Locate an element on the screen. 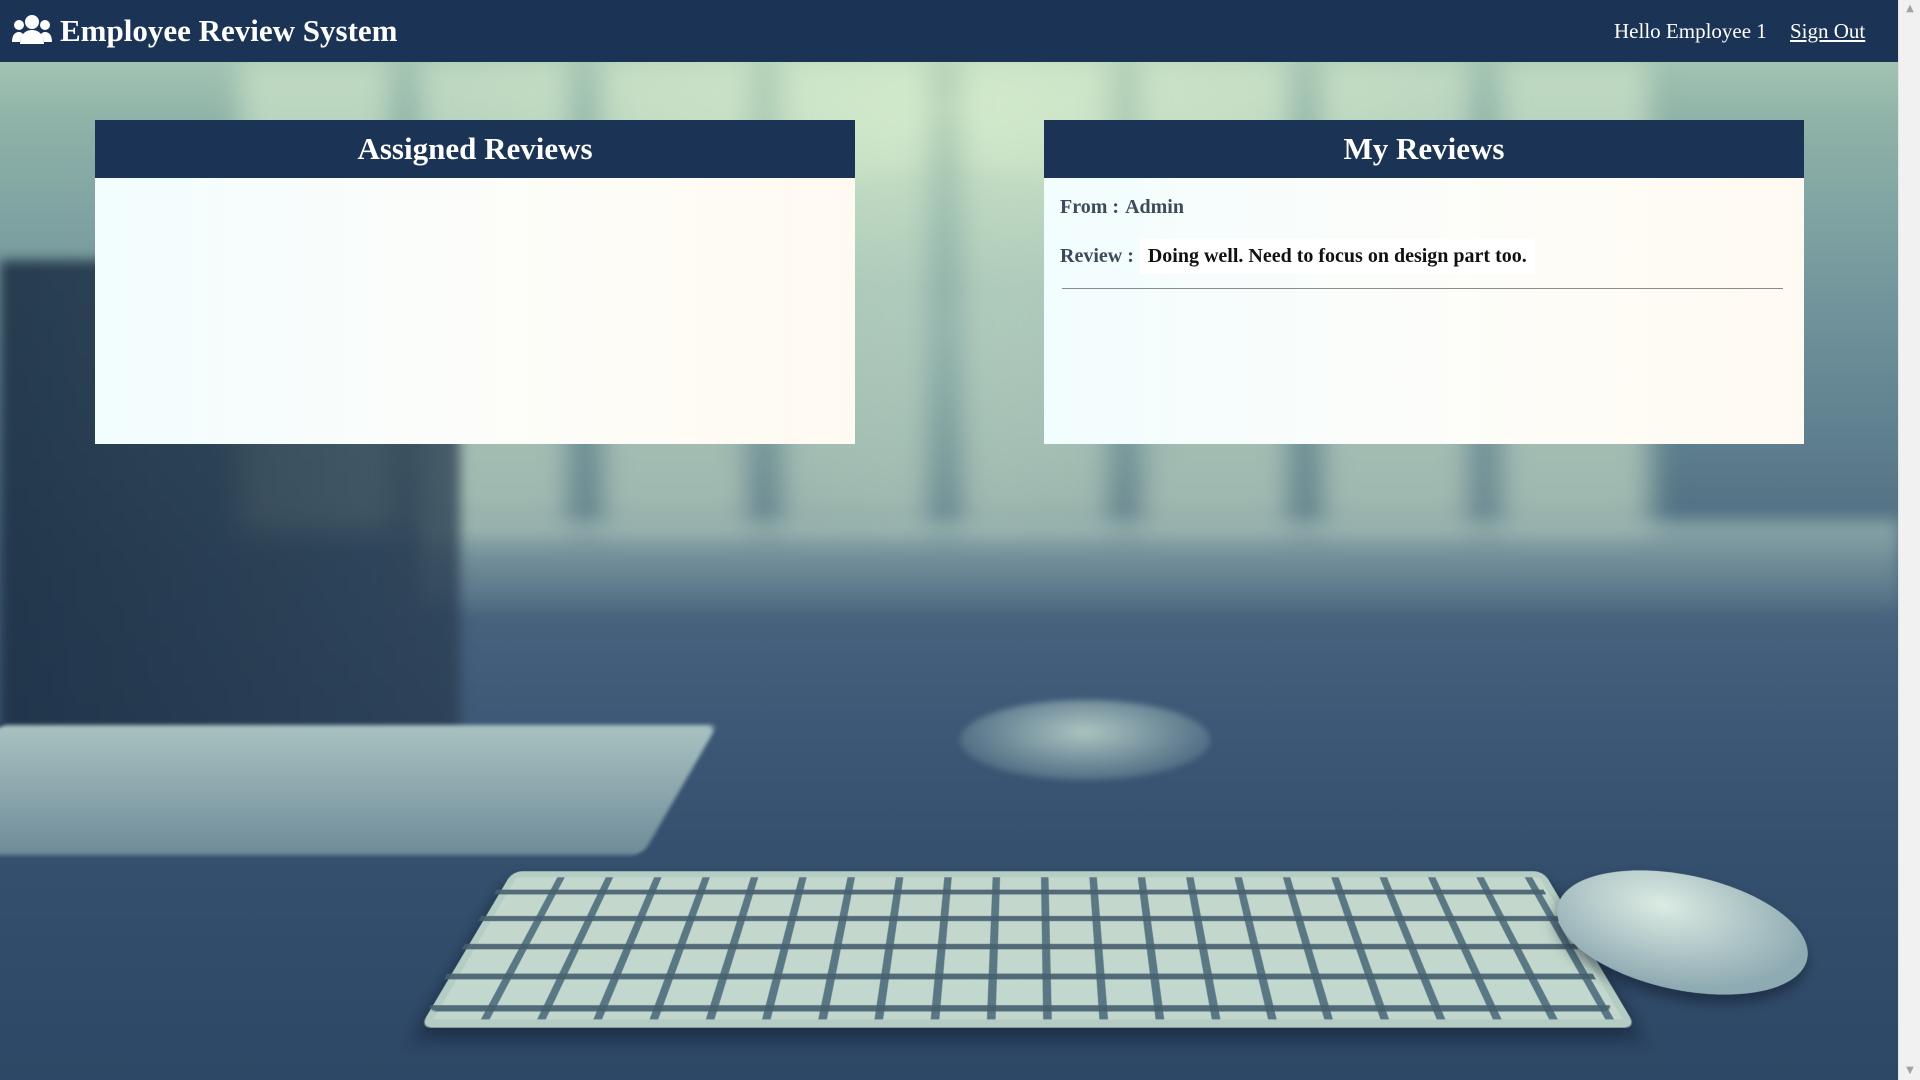  review-from-row: From : Admin is located at coordinates (1423, 207).